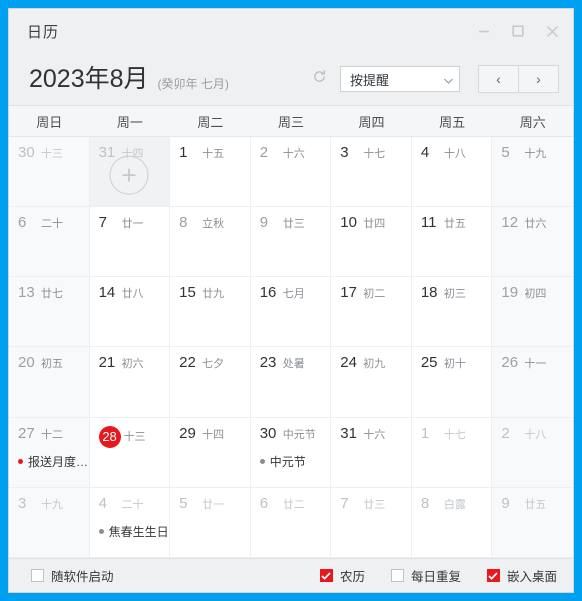  I want to click on day-cell: 29 十四, so click(210, 452).